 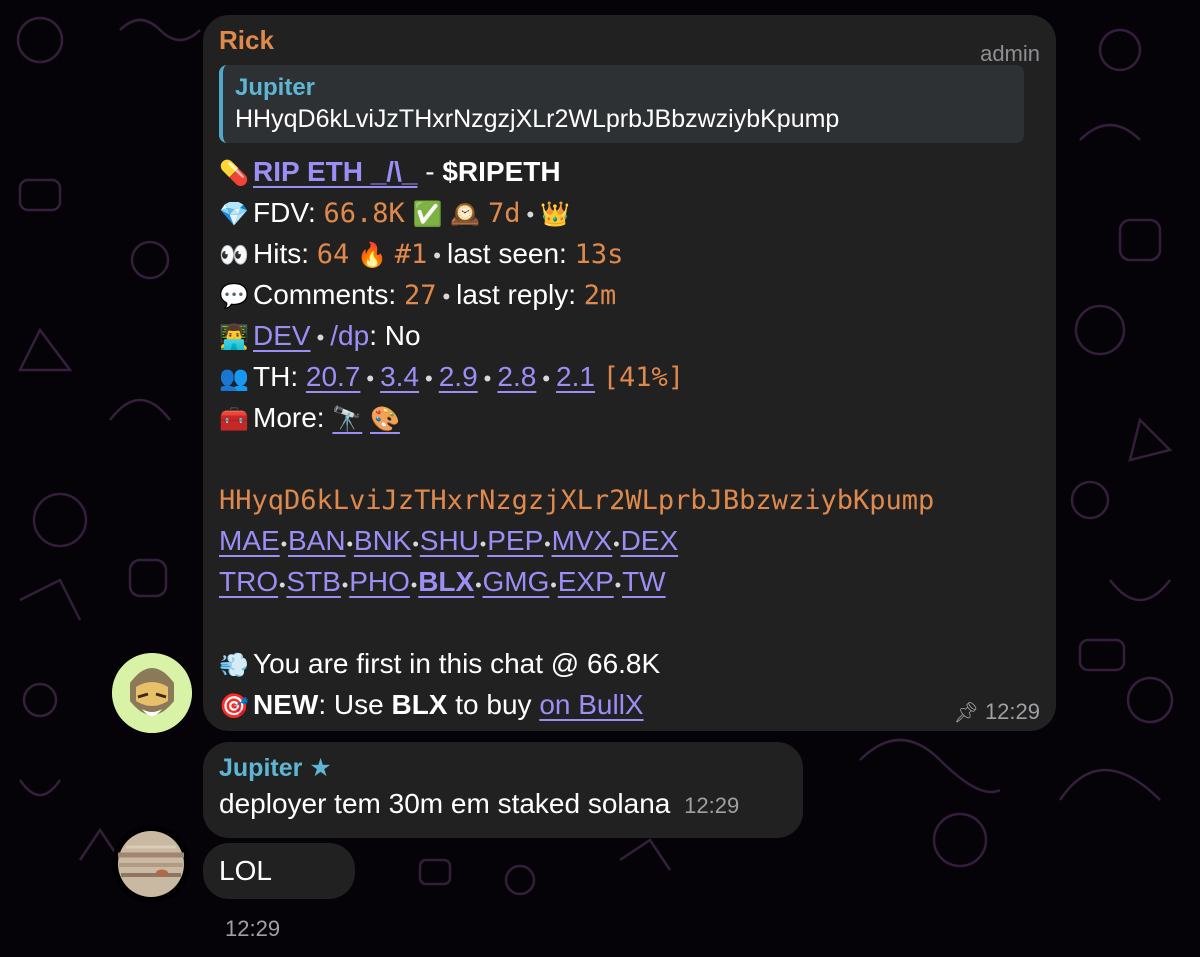 I want to click on fdv-label: FDV:, so click(x=288, y=212).